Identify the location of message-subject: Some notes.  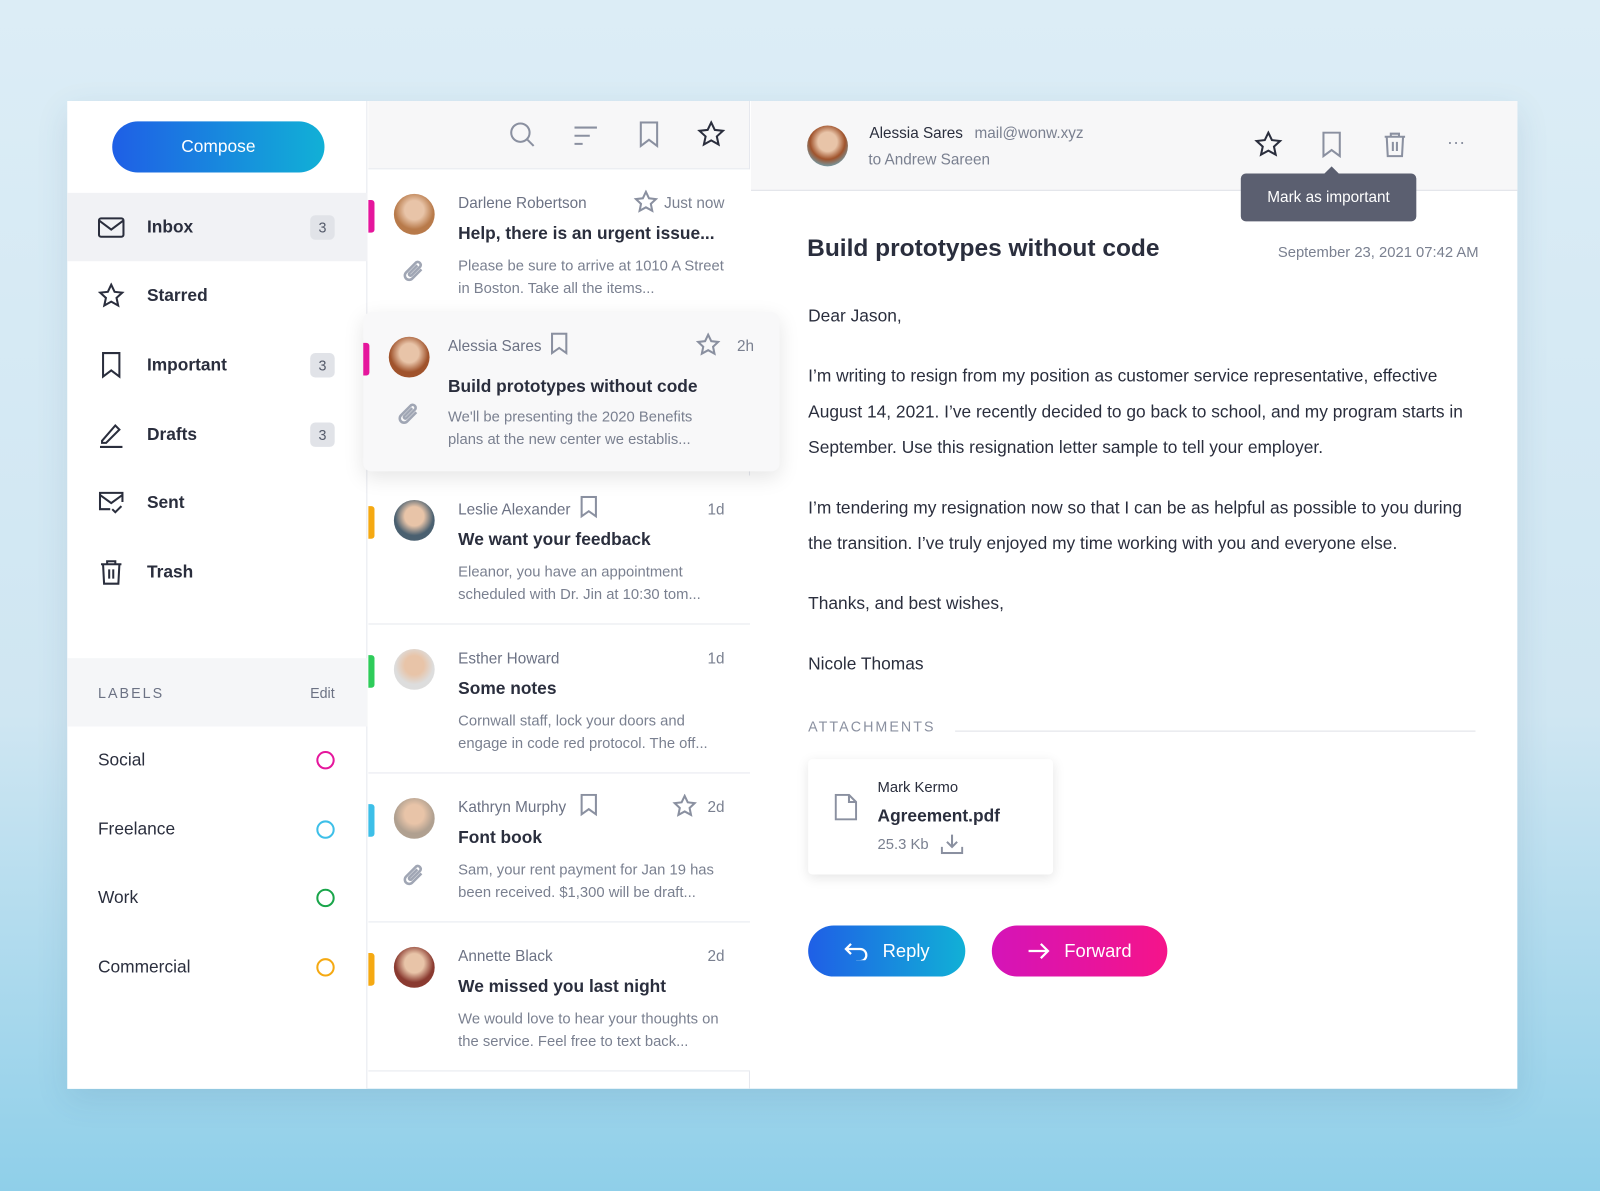
(507, 688).